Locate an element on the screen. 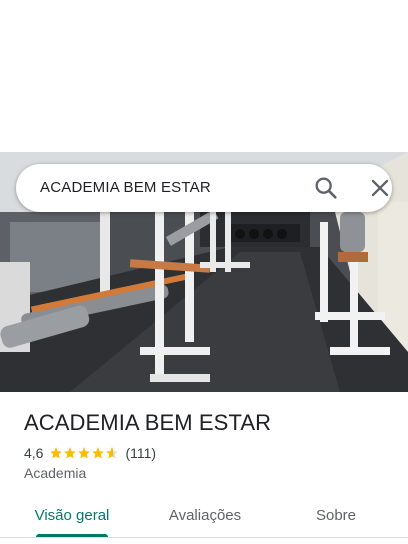 The image size is (408, 544). rating-value: 4,6 is located at coordinates (34, 453).